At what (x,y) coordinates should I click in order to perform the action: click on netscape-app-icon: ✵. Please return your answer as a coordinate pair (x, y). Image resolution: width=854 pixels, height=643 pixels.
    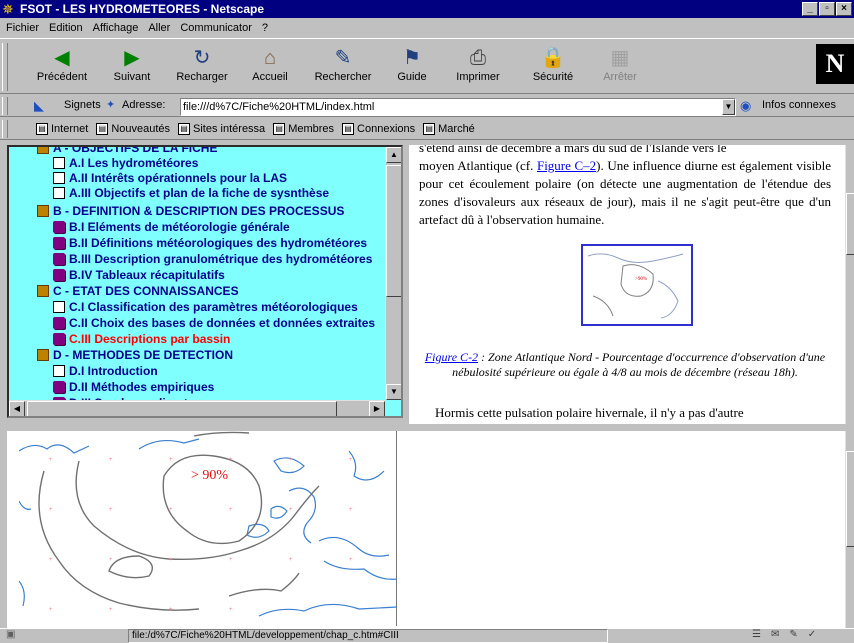
    Looking at the image, I should click on (10, 9).